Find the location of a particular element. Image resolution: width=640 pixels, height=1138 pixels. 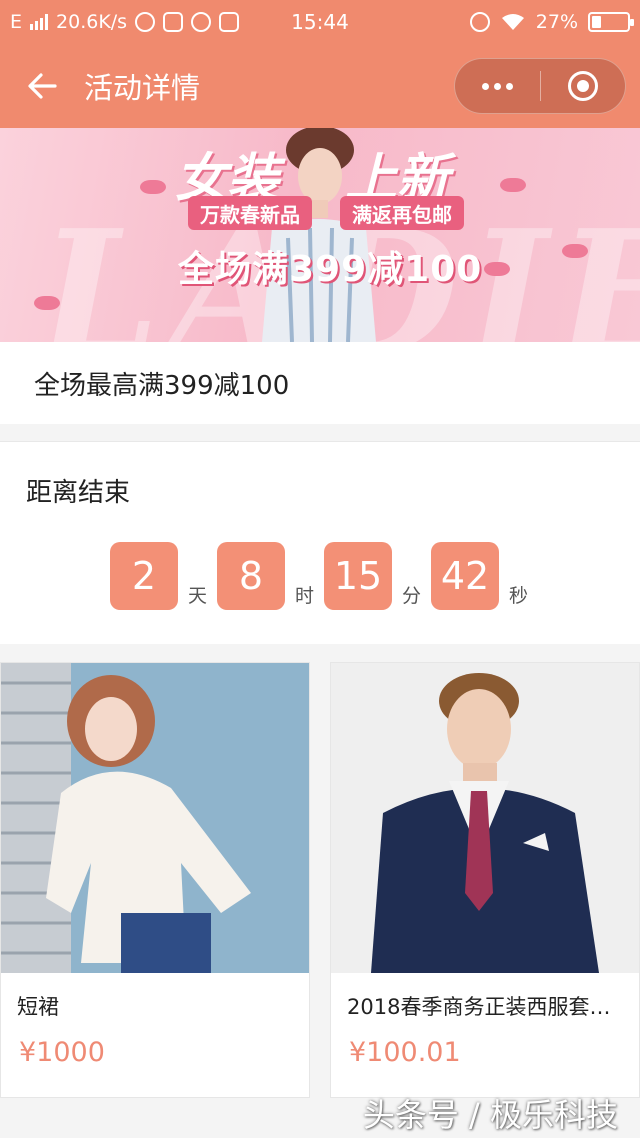

product-name: 短裙 is located at coordinates (38, 1007).